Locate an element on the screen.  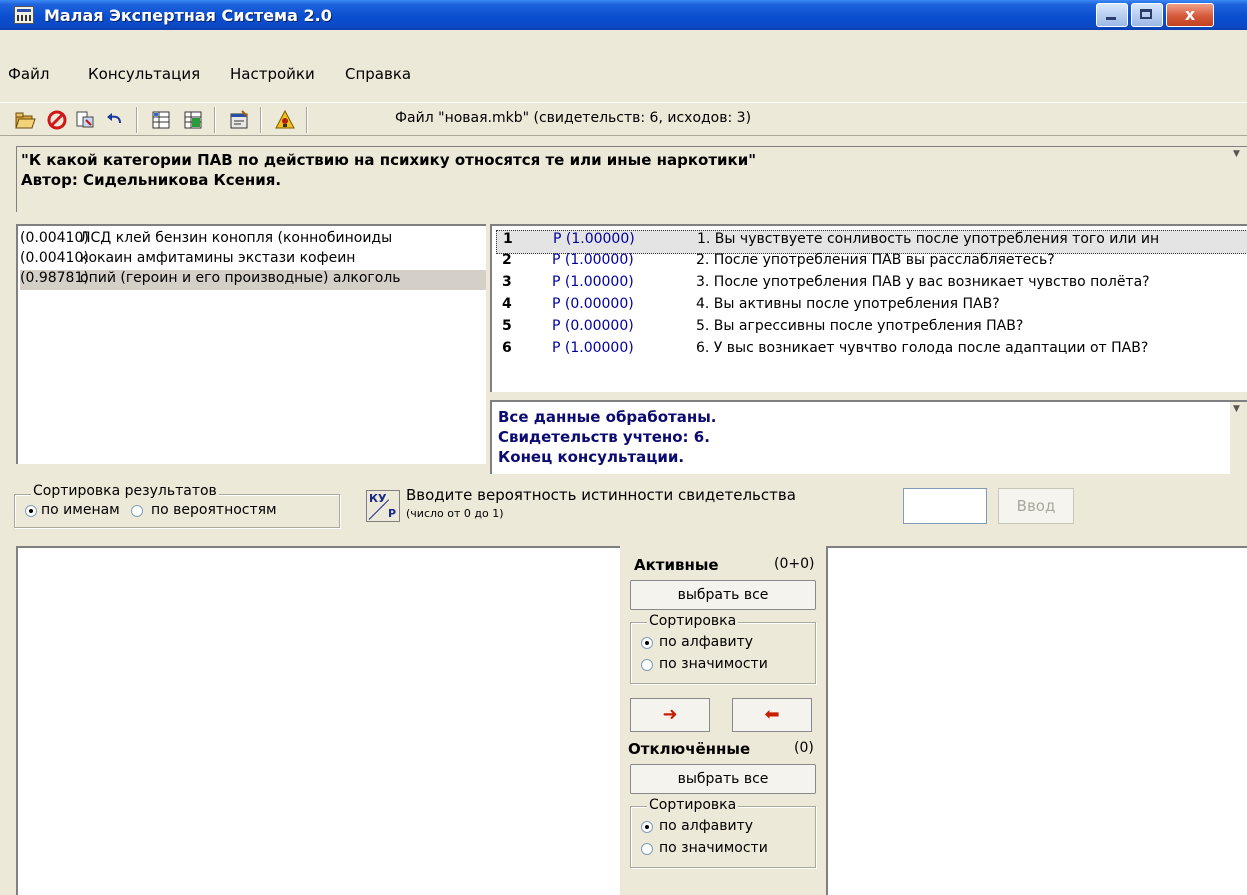
evidence-pane-right is located at coordinates (1036, 720).